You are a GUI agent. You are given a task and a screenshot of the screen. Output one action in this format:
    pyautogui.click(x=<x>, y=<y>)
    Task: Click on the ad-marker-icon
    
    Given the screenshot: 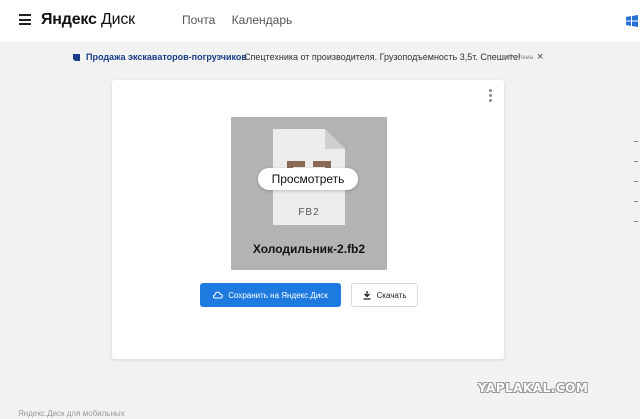 What is the action you would take?
    pyautogui.click(x=76, y=57)
    